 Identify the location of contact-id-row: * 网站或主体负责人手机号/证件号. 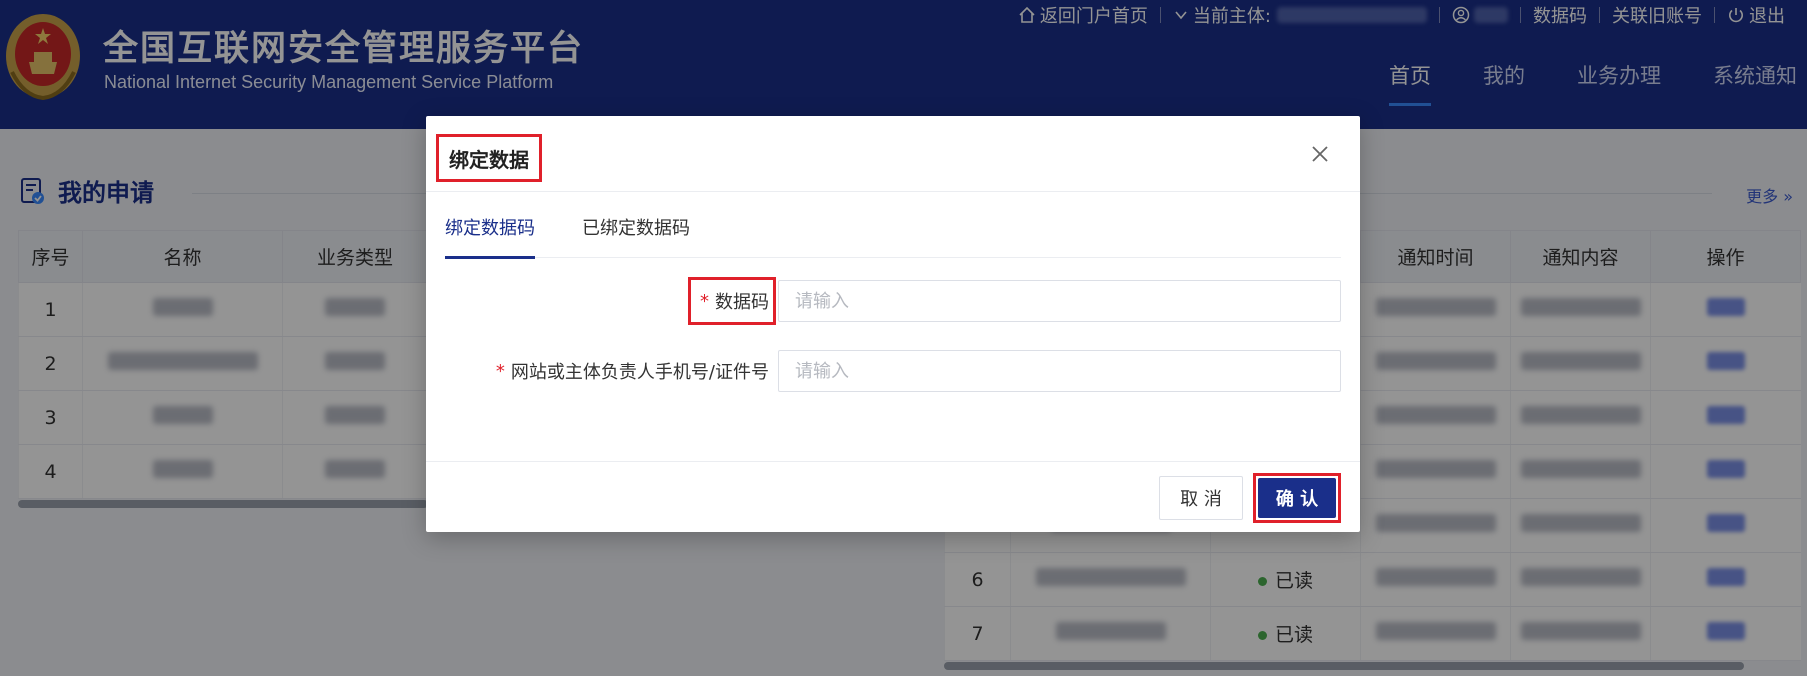
(893, 371).